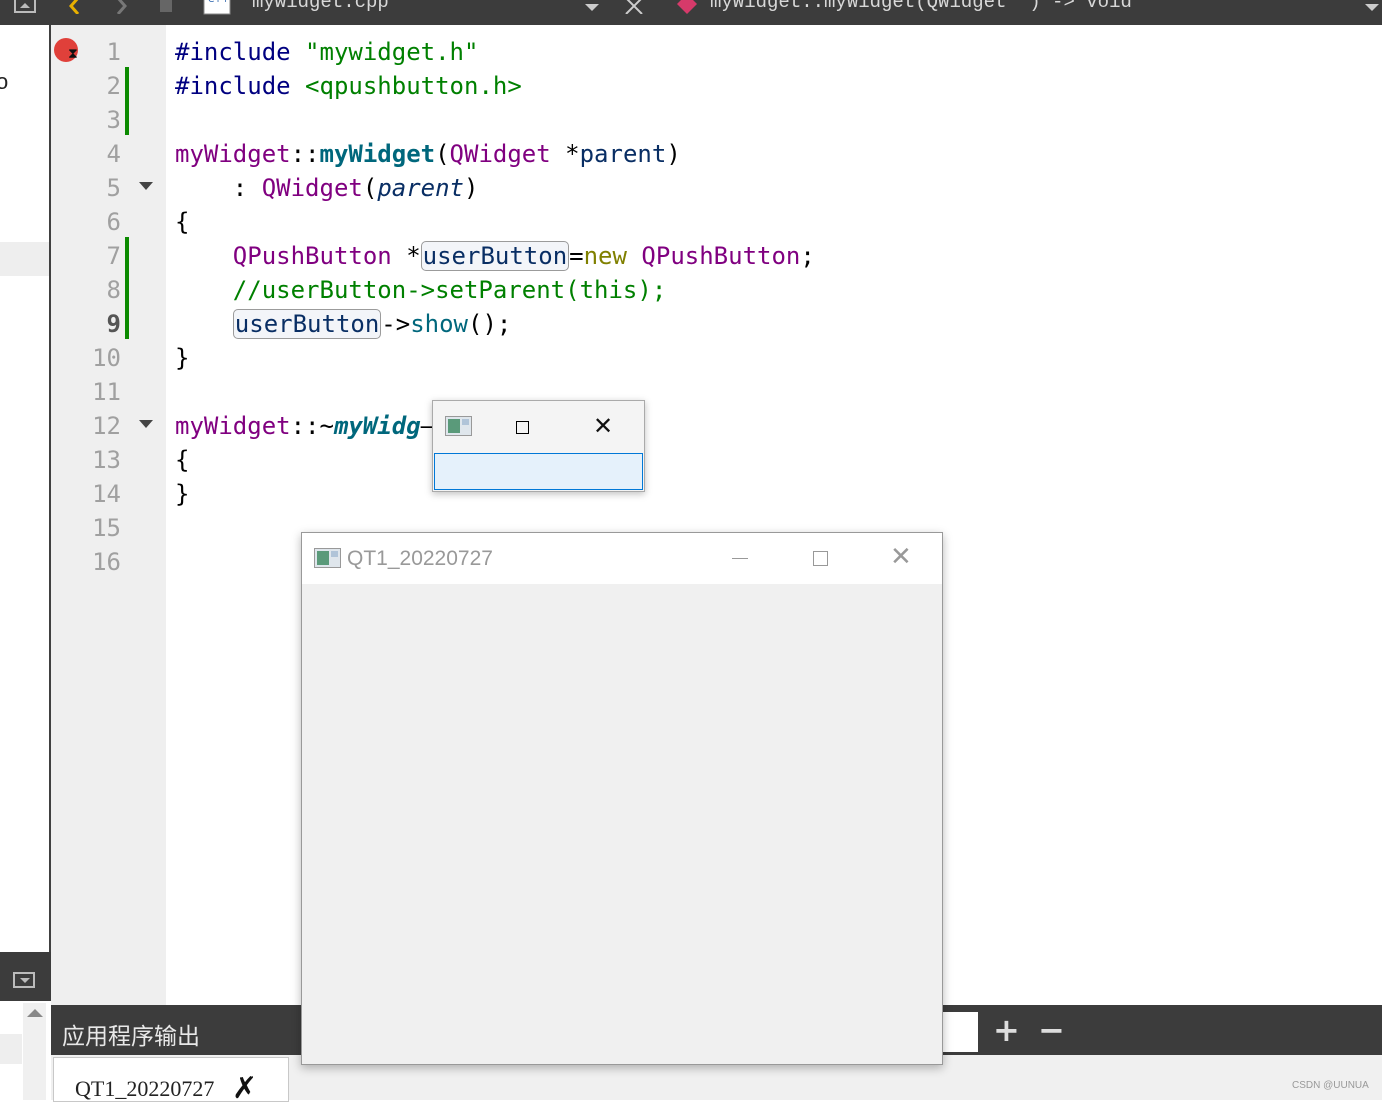 This screenshot has width=1382, height=1106. What do you see at coordinates (565, 154) in the screenshot?
I see `code-token: *` at bounding box center [565, 154].